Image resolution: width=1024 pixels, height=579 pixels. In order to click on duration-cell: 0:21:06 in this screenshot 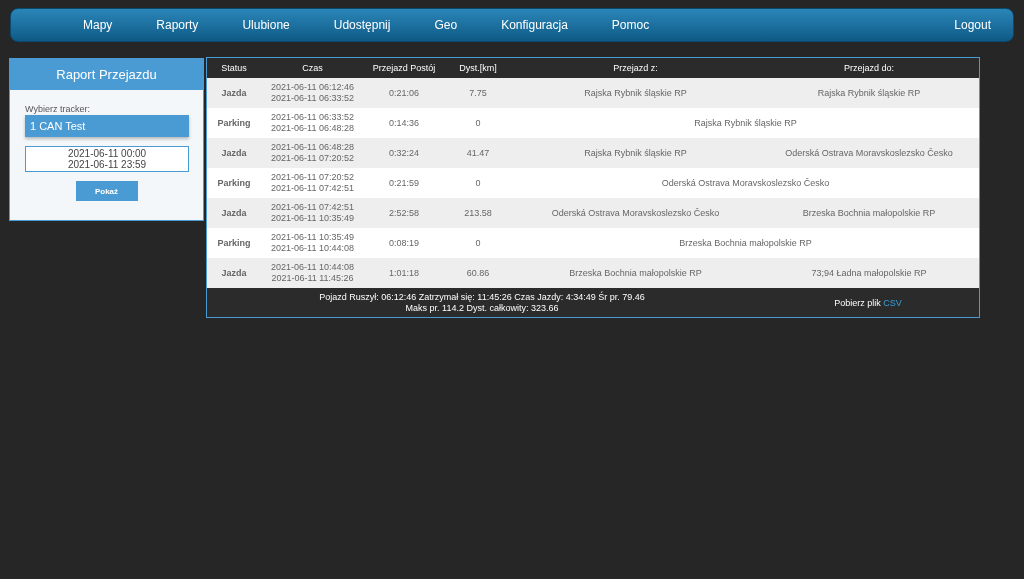, I will do `click(404, 93)`.